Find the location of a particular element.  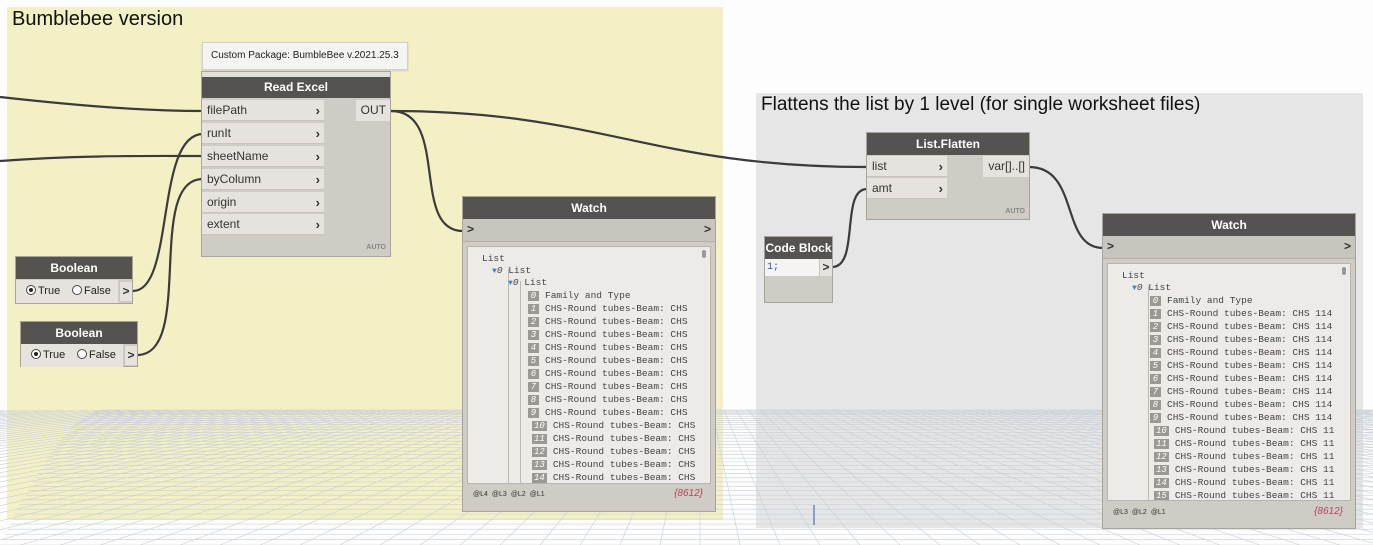

port-bycolumn: byColumn › is located at coordinates (263, 179).